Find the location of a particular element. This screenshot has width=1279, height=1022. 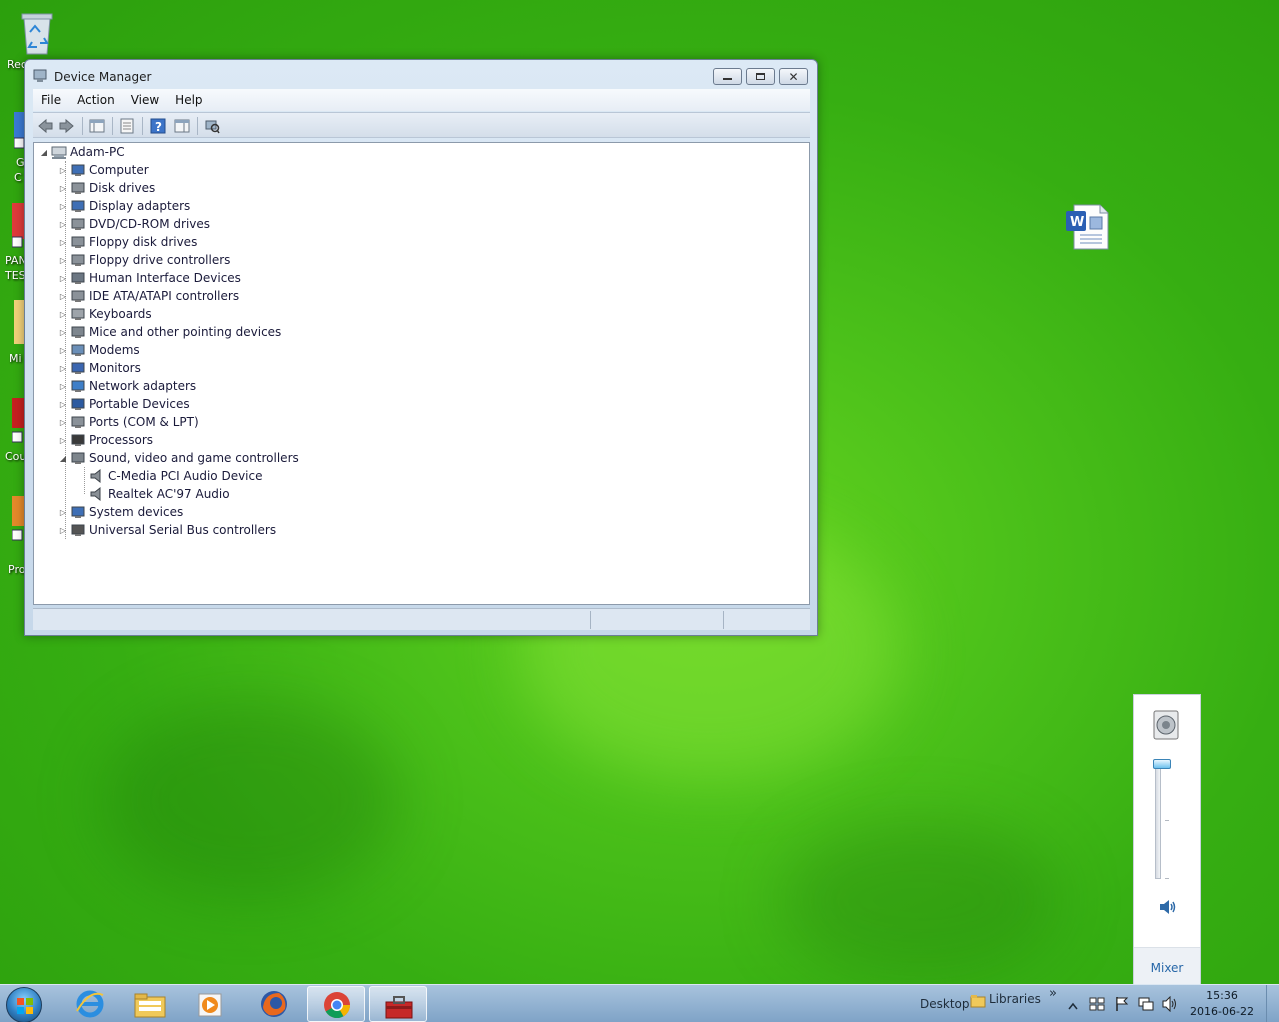

libraries-toolbar-label: Libraries is located at coordinates (1015, 999).